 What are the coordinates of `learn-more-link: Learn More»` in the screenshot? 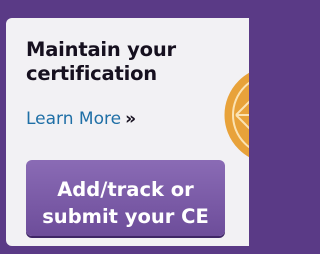 It's located at (81, 119).